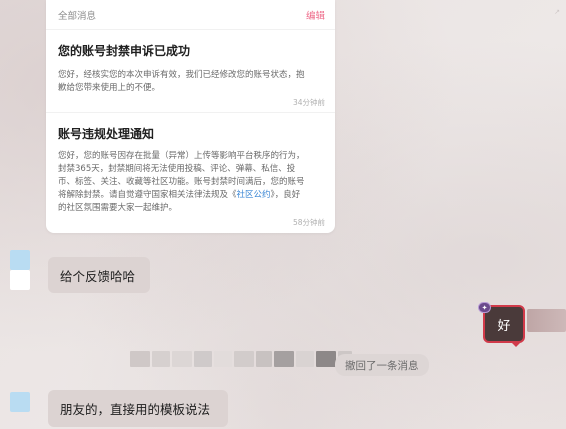  What do you see at coordinates (254, 195) in the screenshot?
I see `community-rules-link: 社区公约` at bounding box center [254, 195].